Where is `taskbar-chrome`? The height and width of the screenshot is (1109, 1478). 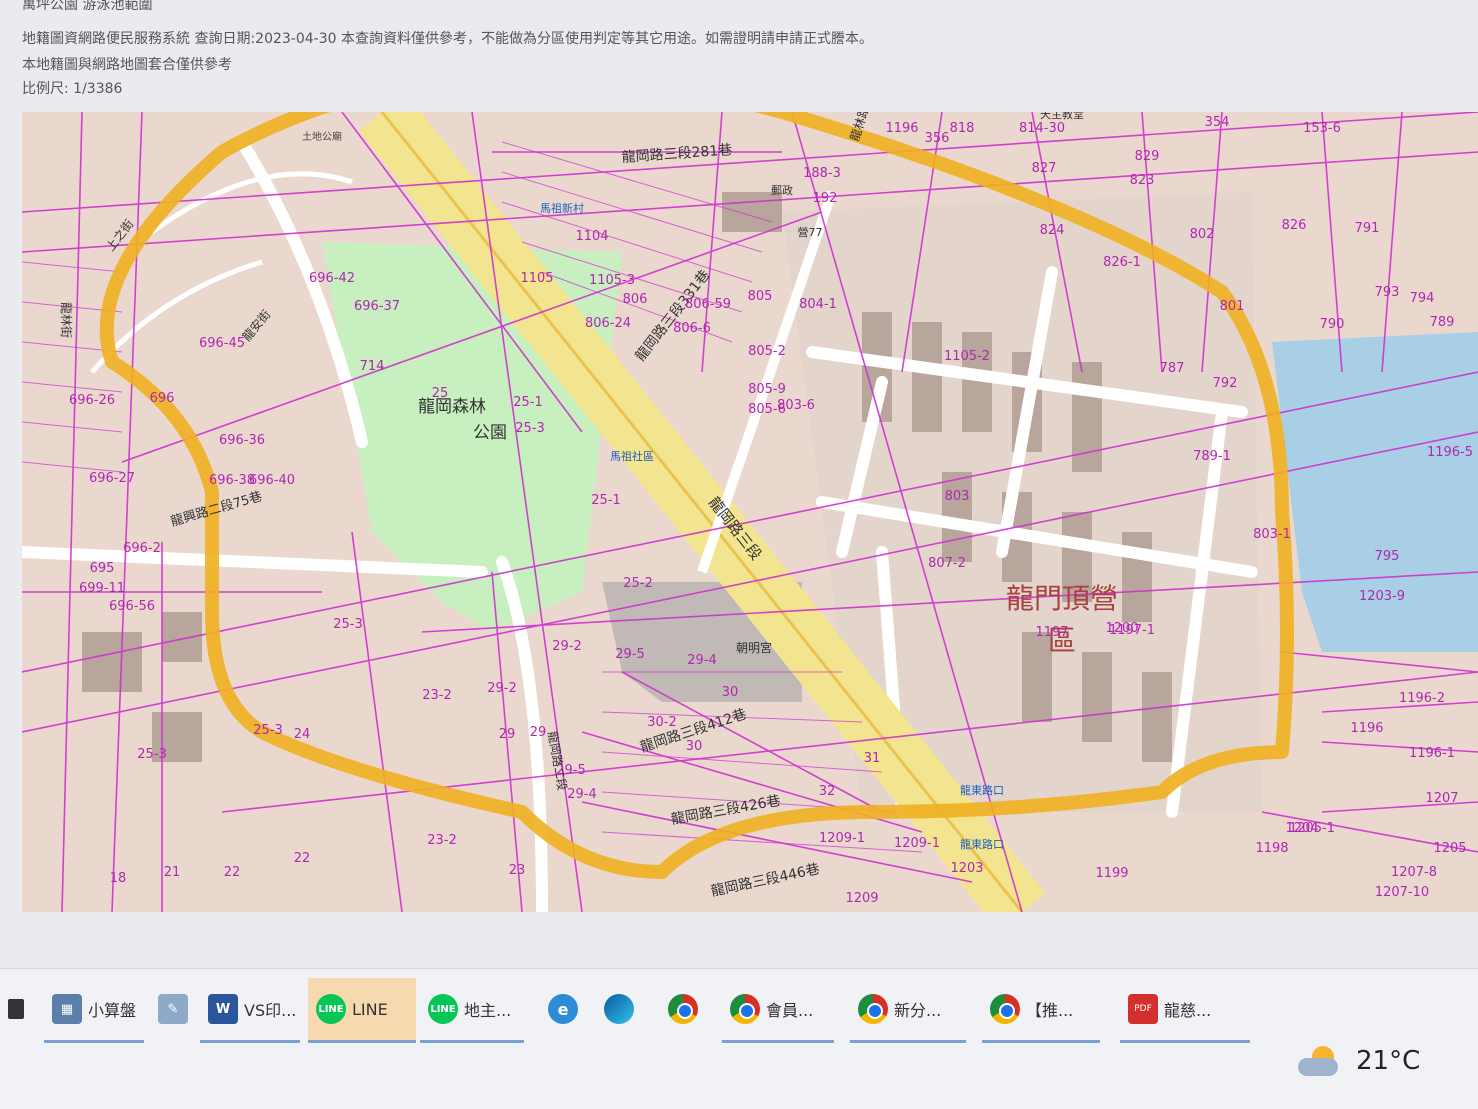 taskbar-chrome is located at coordinates (688, 1009).